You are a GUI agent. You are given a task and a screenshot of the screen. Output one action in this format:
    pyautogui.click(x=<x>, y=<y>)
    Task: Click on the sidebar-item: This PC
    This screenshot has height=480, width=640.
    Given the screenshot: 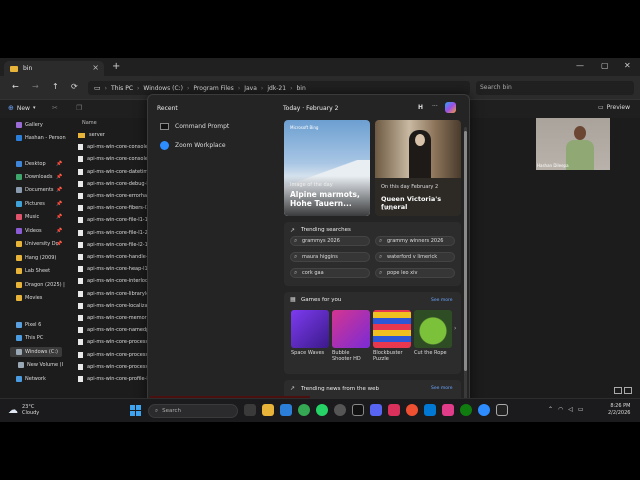 What is the action you would take?
    pyautogui.click(x=29, y=338)
    